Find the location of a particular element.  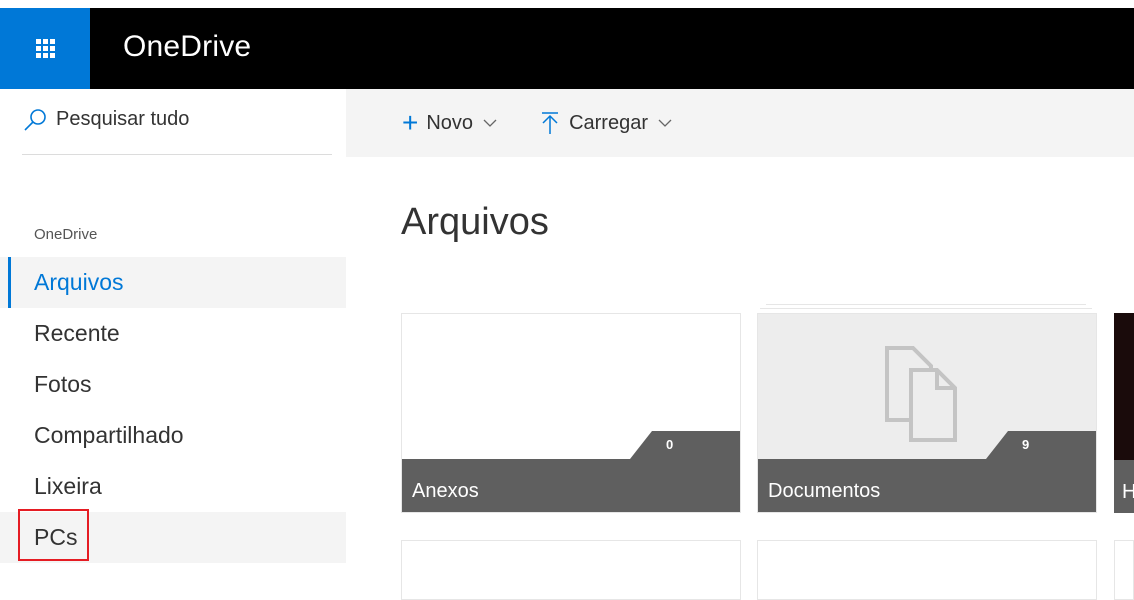

folder-tile-partial: H is located at coordinates (1124, 413).